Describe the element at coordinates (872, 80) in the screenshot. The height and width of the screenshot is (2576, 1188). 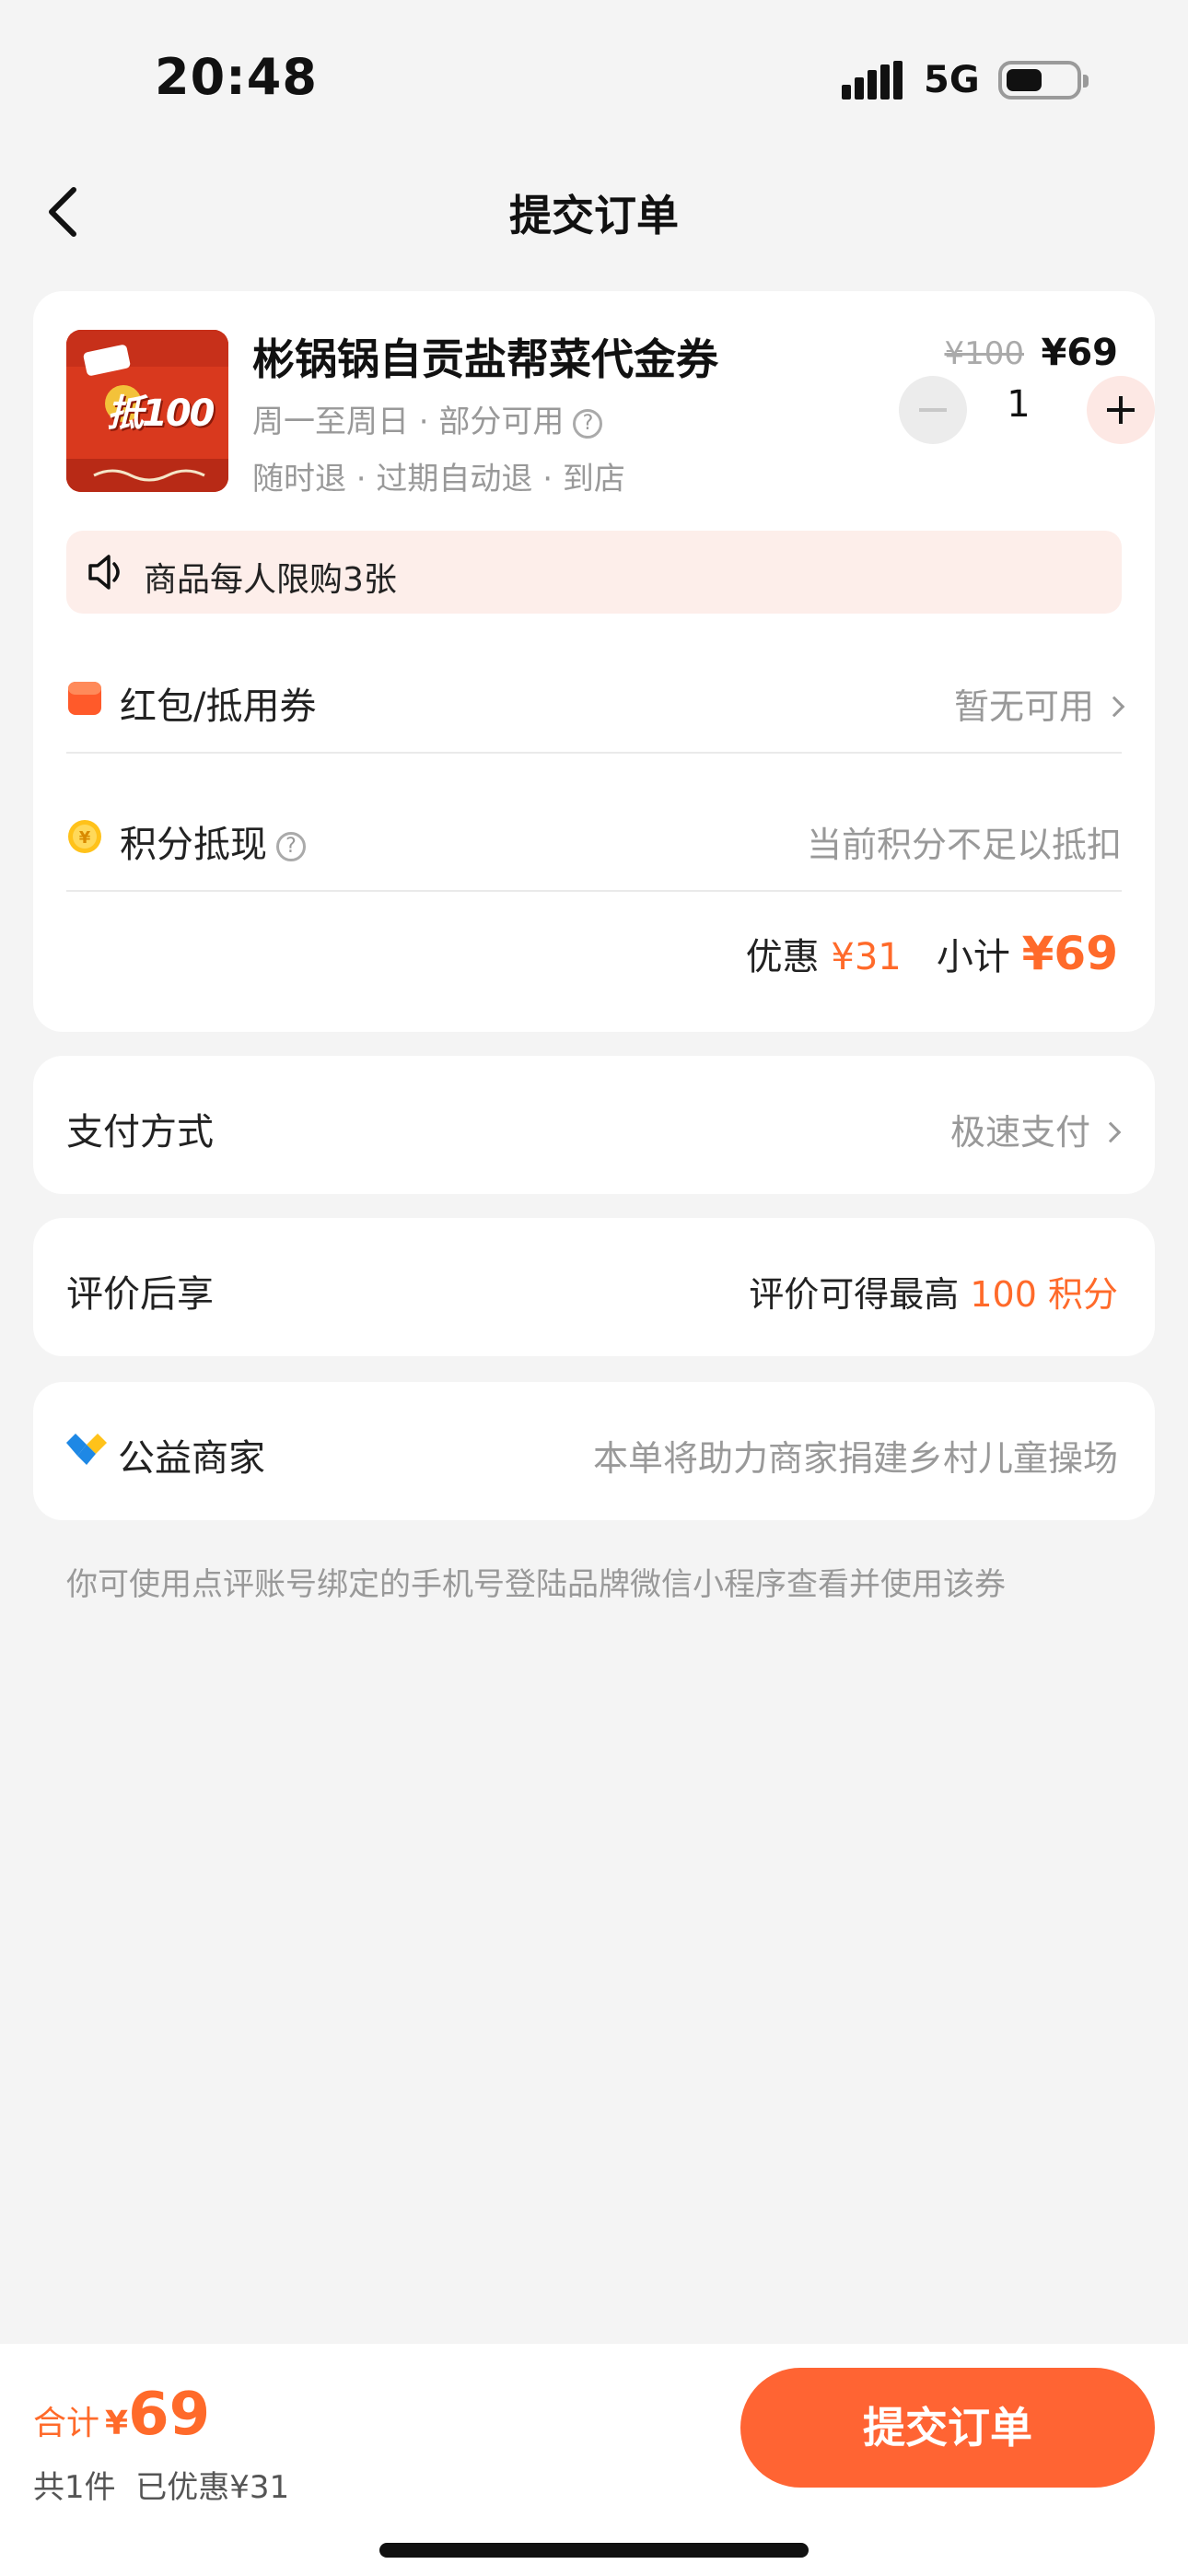
I see `signal-icon` at that location.